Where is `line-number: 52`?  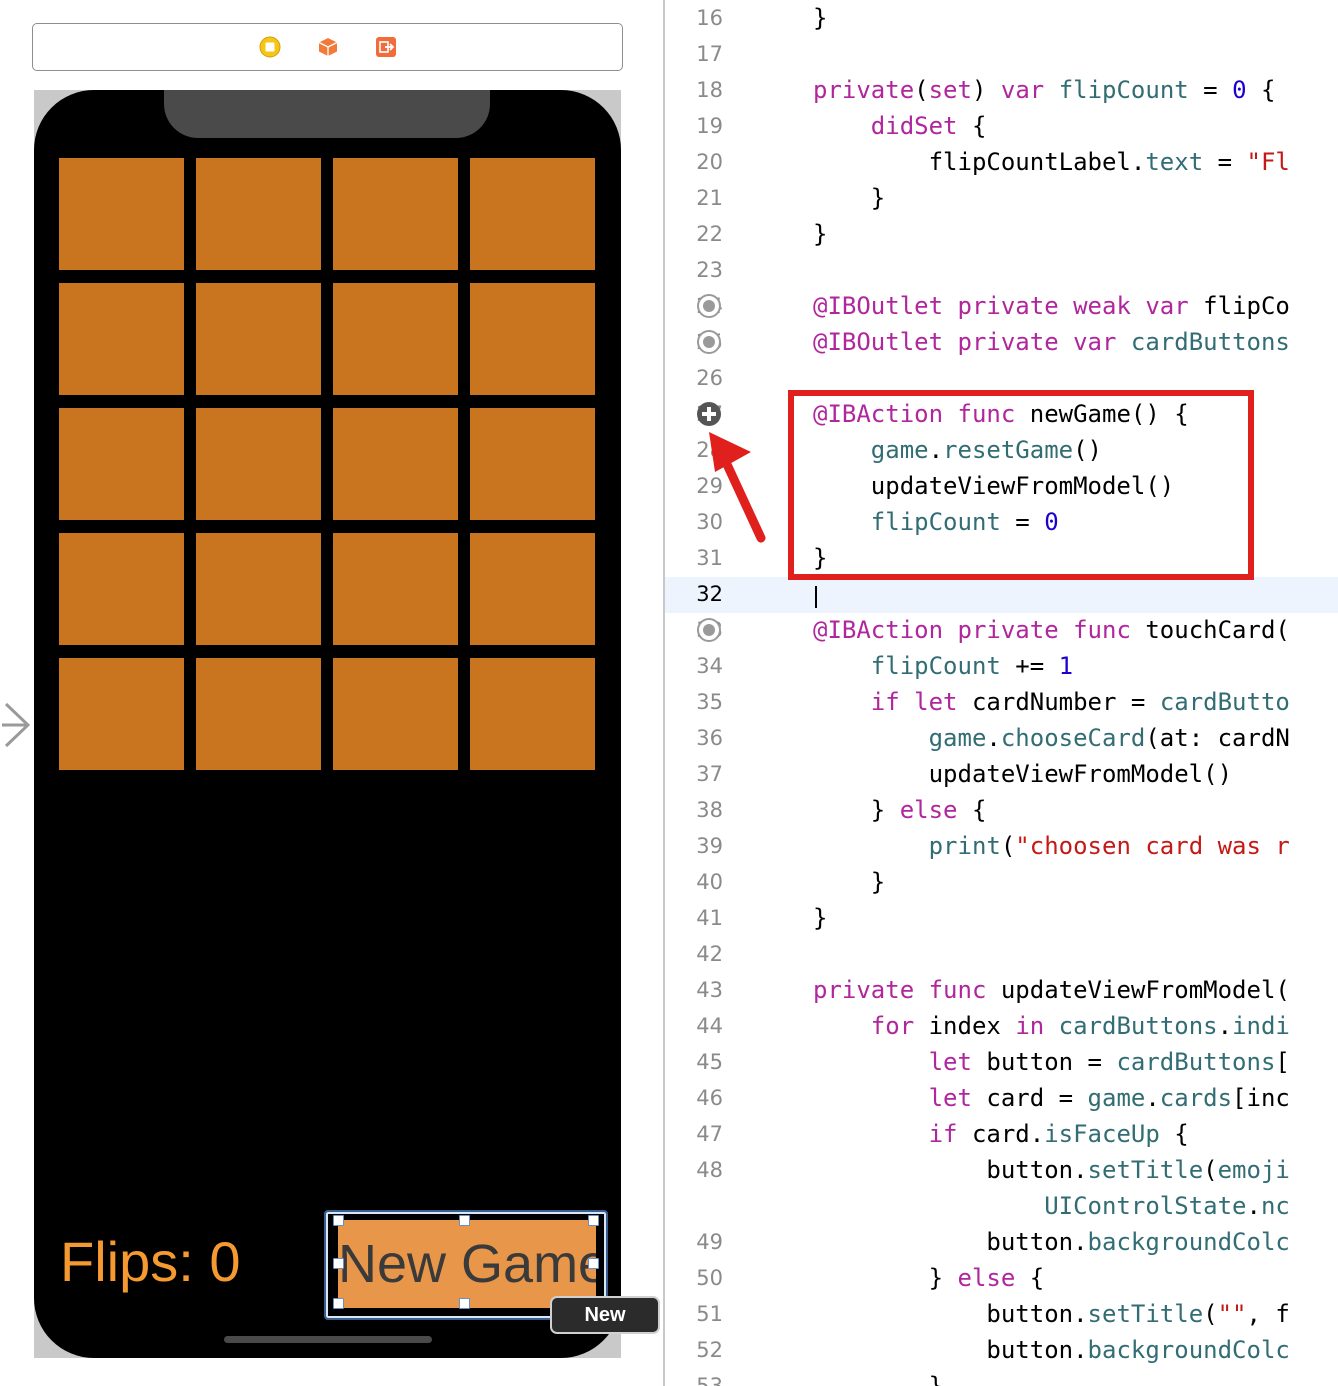 line-number: 52 is located at coordinates (709, 1350).